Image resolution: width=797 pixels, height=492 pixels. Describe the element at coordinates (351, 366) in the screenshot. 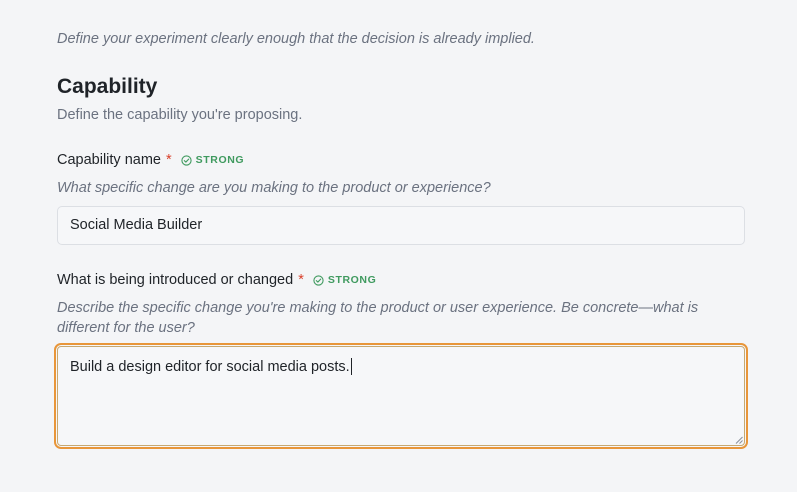

I see `text-caret` at that location.